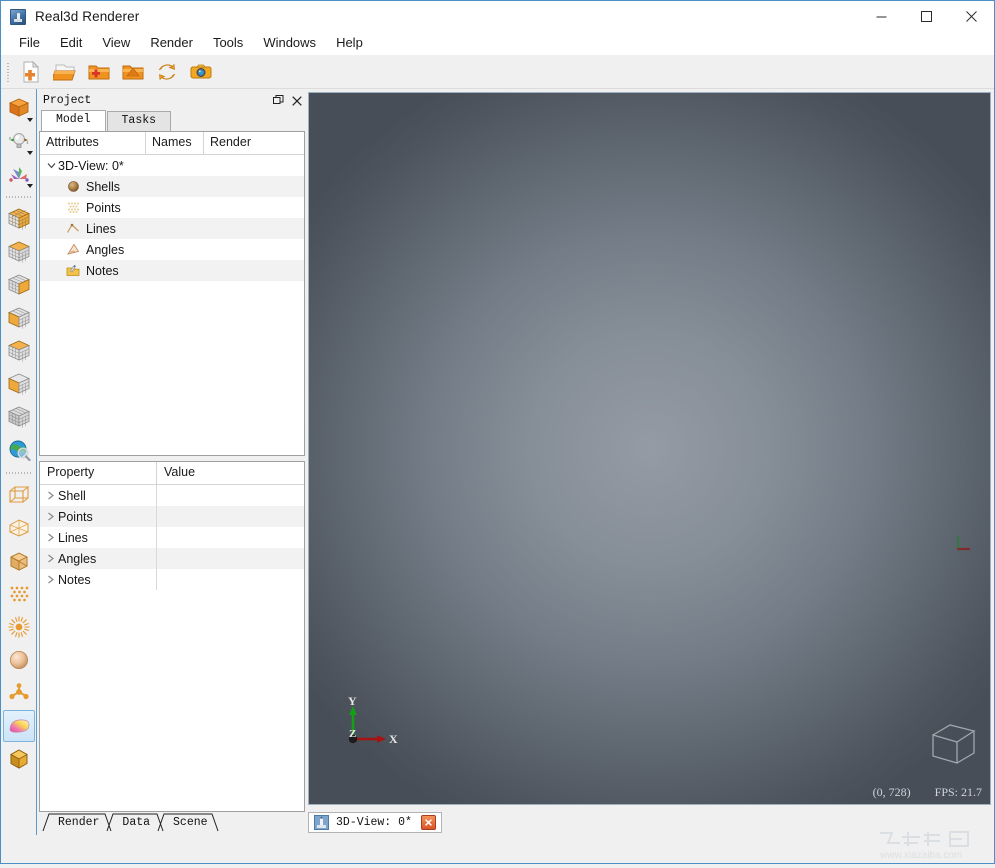  I want to click on add-folder-icon, so click(99, 72).